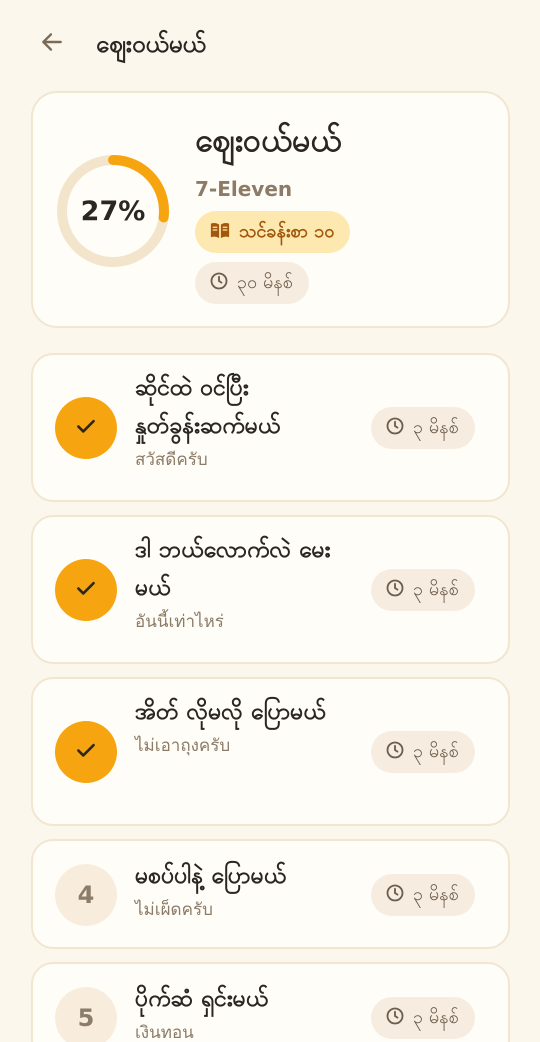 This screenshot has width=540, height=1042. I want to click on step-title: ဆိုင်ထဲ ဝင်ပြီး နှုတ်ခွန်းဆက်မယ်, so click(208, 407).